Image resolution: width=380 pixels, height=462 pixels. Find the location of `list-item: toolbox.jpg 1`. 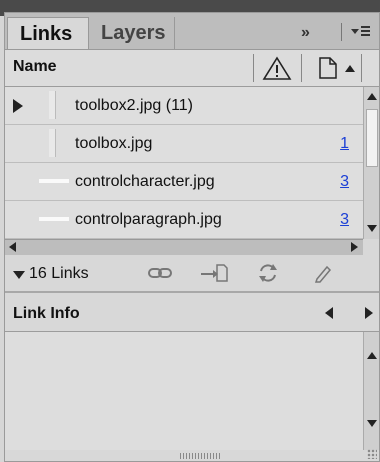

list-item: toolbox.jpg 1 is located at coordinates (184, 144).